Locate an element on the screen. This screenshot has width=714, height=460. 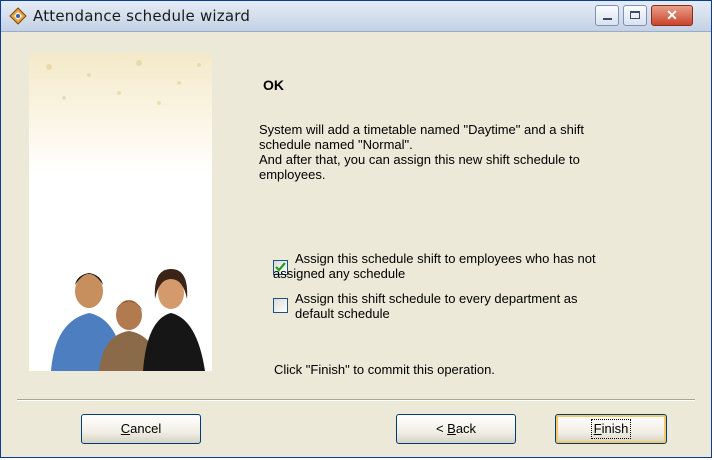
back-button: < Back is located at coordinates (456, 429).